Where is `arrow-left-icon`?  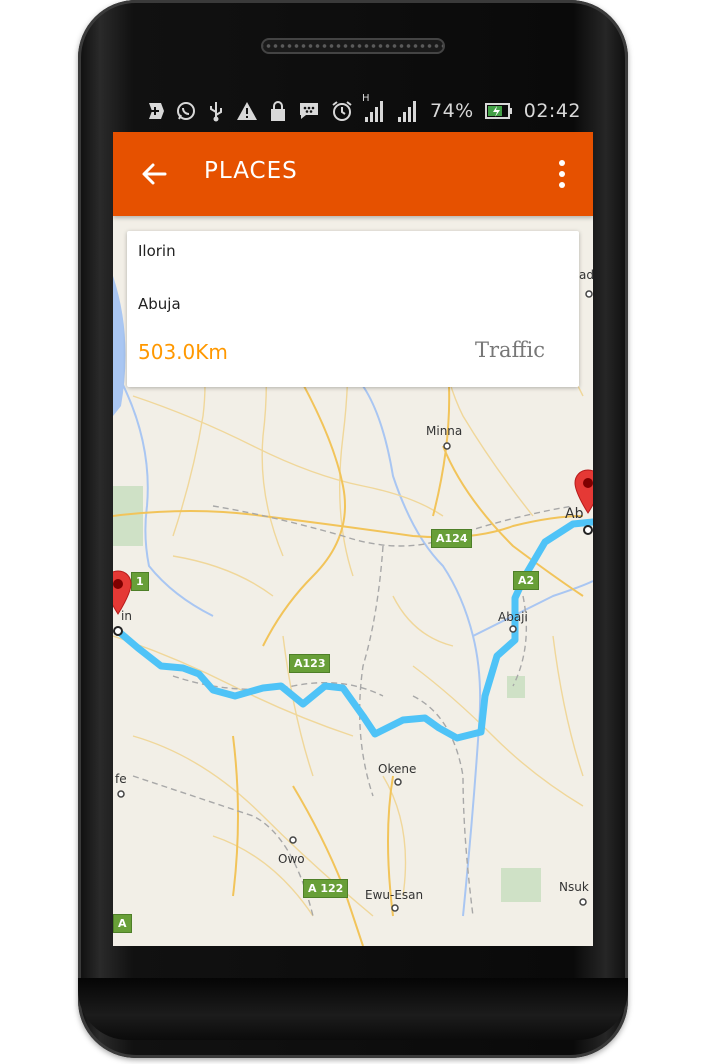 arrow-left-icon is located at coordinates (154, 174).